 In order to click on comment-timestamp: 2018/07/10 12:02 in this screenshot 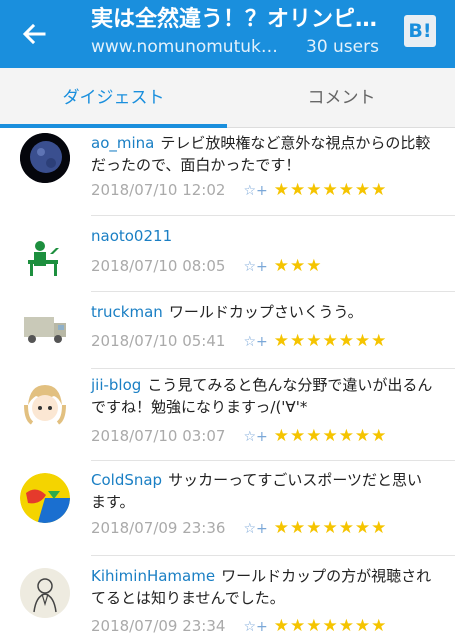, I will do `click(158, 190)`.